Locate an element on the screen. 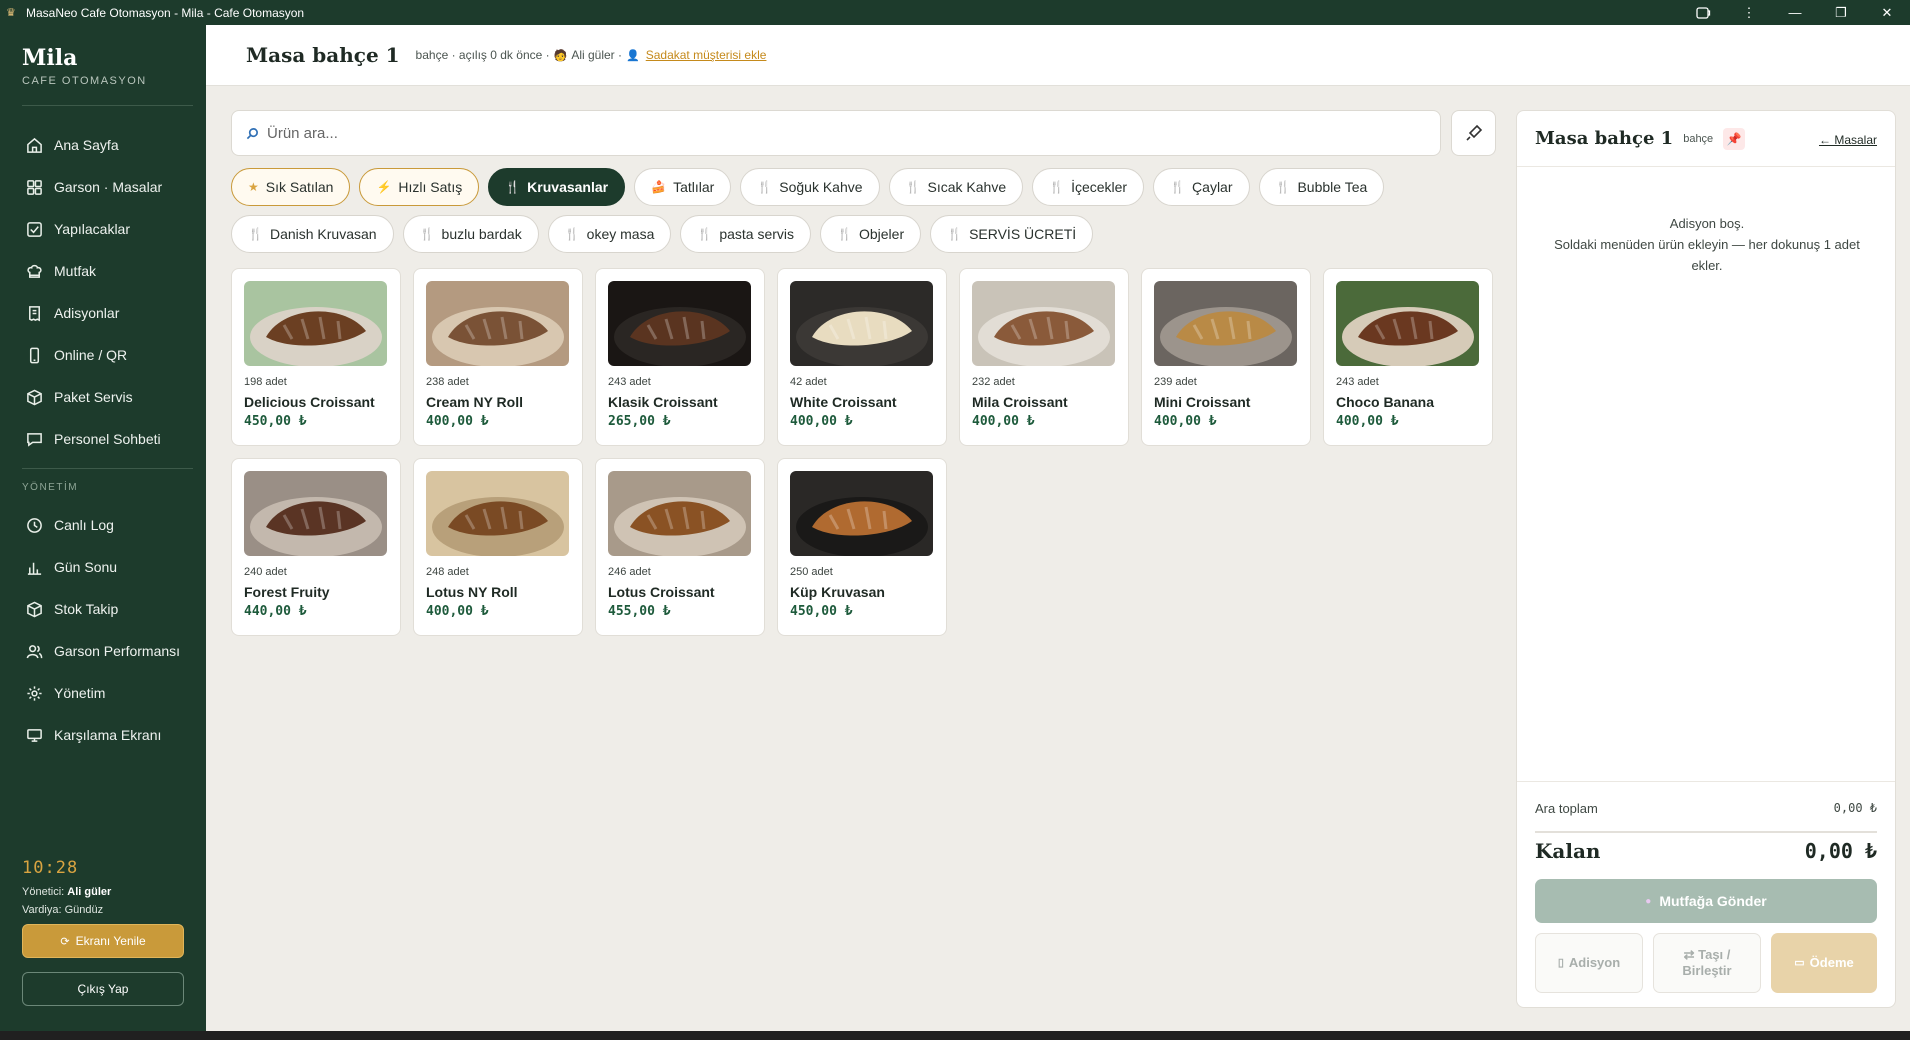  sidebar-item-label: Garson · Masalar is located at coordinates (108, 187).